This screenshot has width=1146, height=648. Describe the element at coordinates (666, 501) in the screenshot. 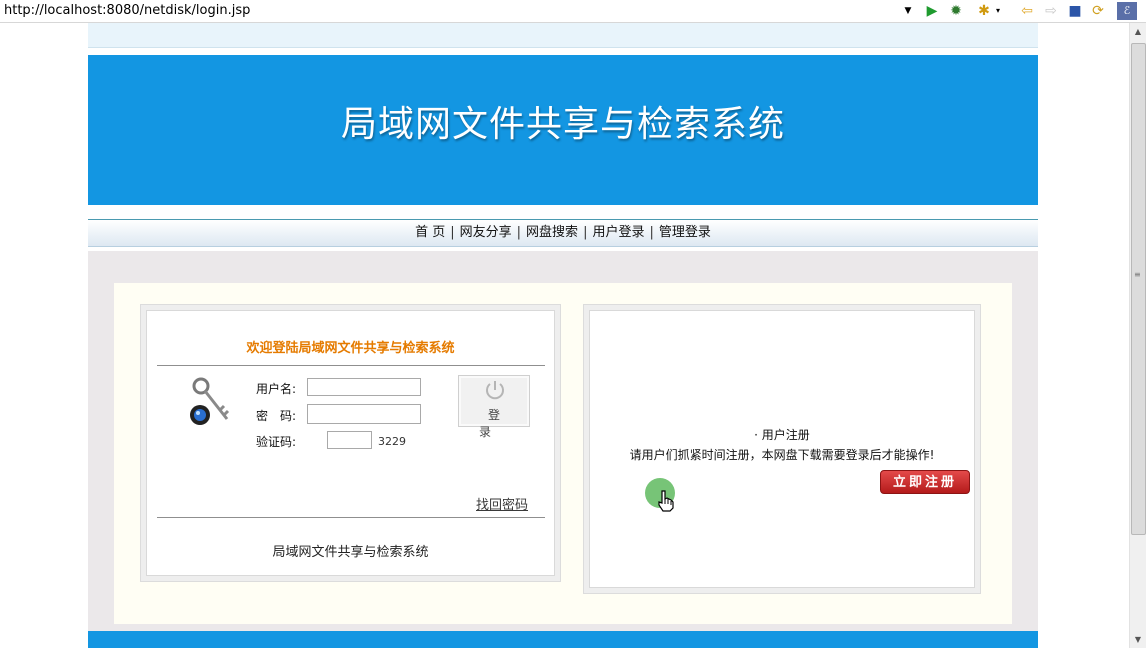

I see `hand-cursor-icon` at that location.